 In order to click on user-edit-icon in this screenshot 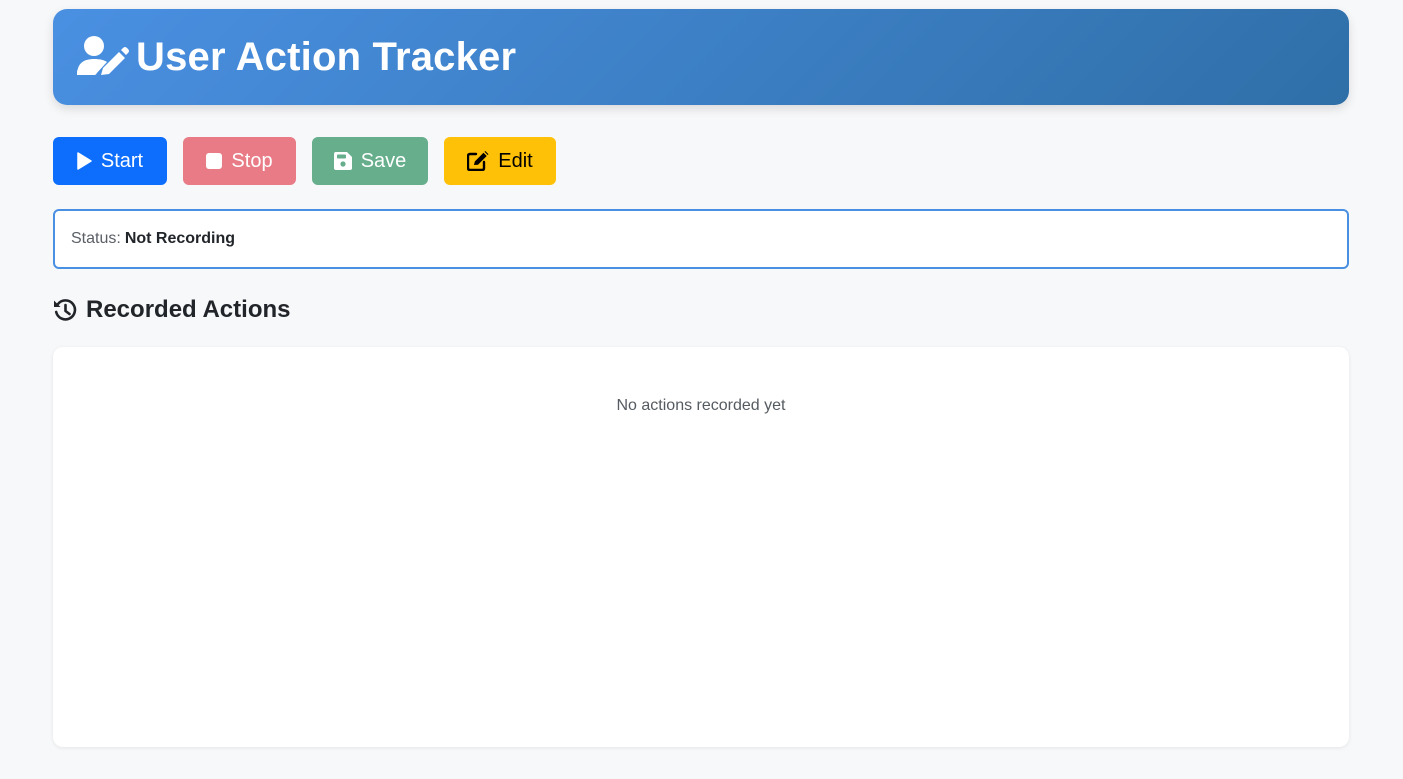, I will do `click(103, 57)`.